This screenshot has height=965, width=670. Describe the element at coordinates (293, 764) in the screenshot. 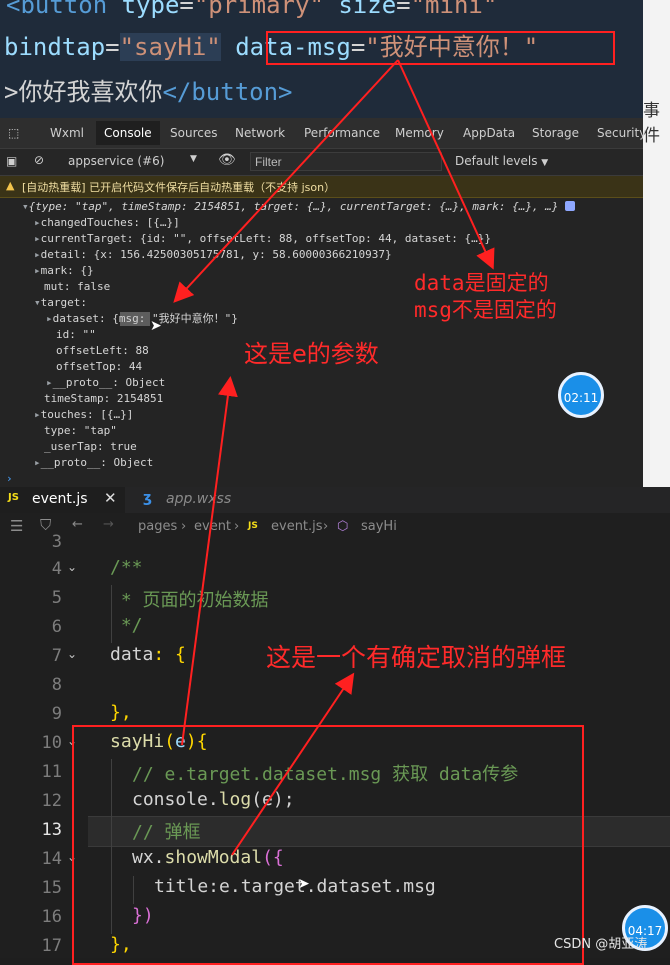

I see `arrow-modal` at that location.